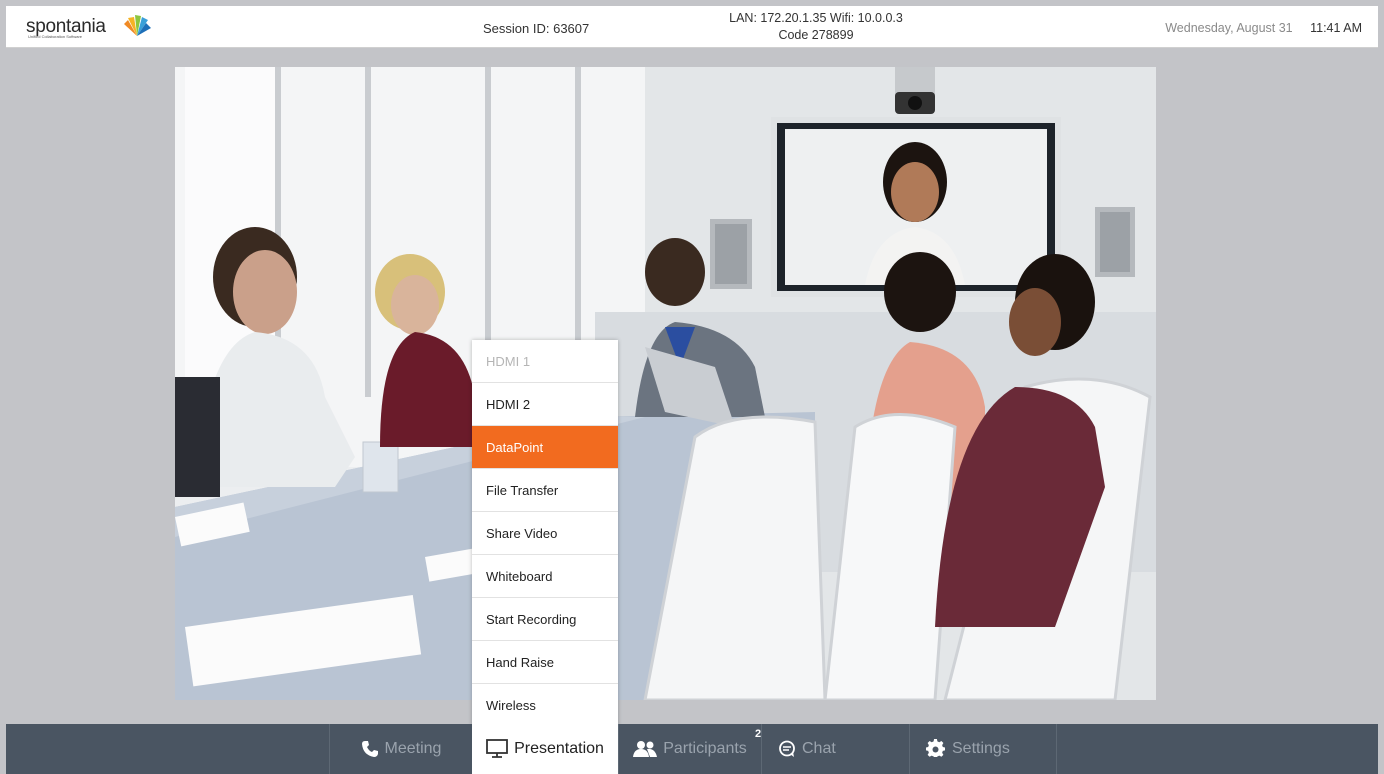 The height and width of the screenshot is (774, 1384). What do you see at coordinates (816, 18) in the screenshot?
I see `network-addresses: LAN: 172.20.1.35 Wifi: 10.0.0.3` at bounding box center [816, 18].